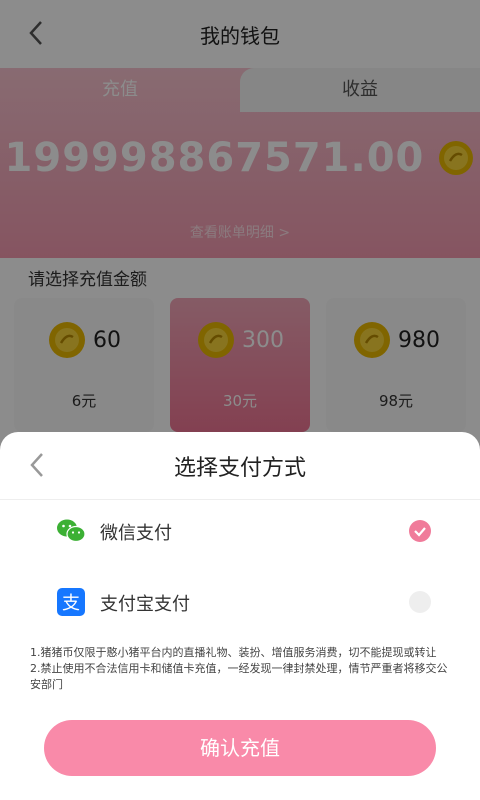 The image size is (480, 800). Describe the element at coordinates (240, 531) in the screenshot. I see `payment-option-wechat: 微信支付` at that location.